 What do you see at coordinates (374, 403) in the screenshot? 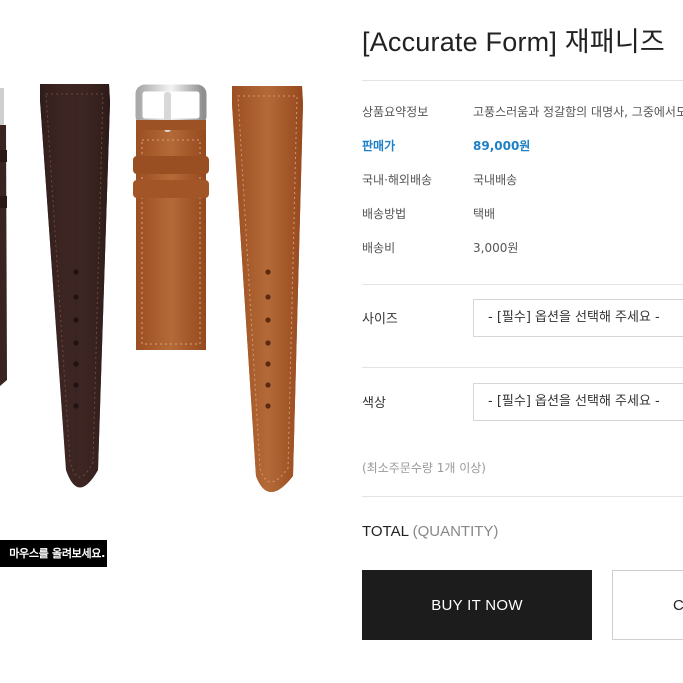
I see `color-option-label: 색상` at bounding box center [374, 403].